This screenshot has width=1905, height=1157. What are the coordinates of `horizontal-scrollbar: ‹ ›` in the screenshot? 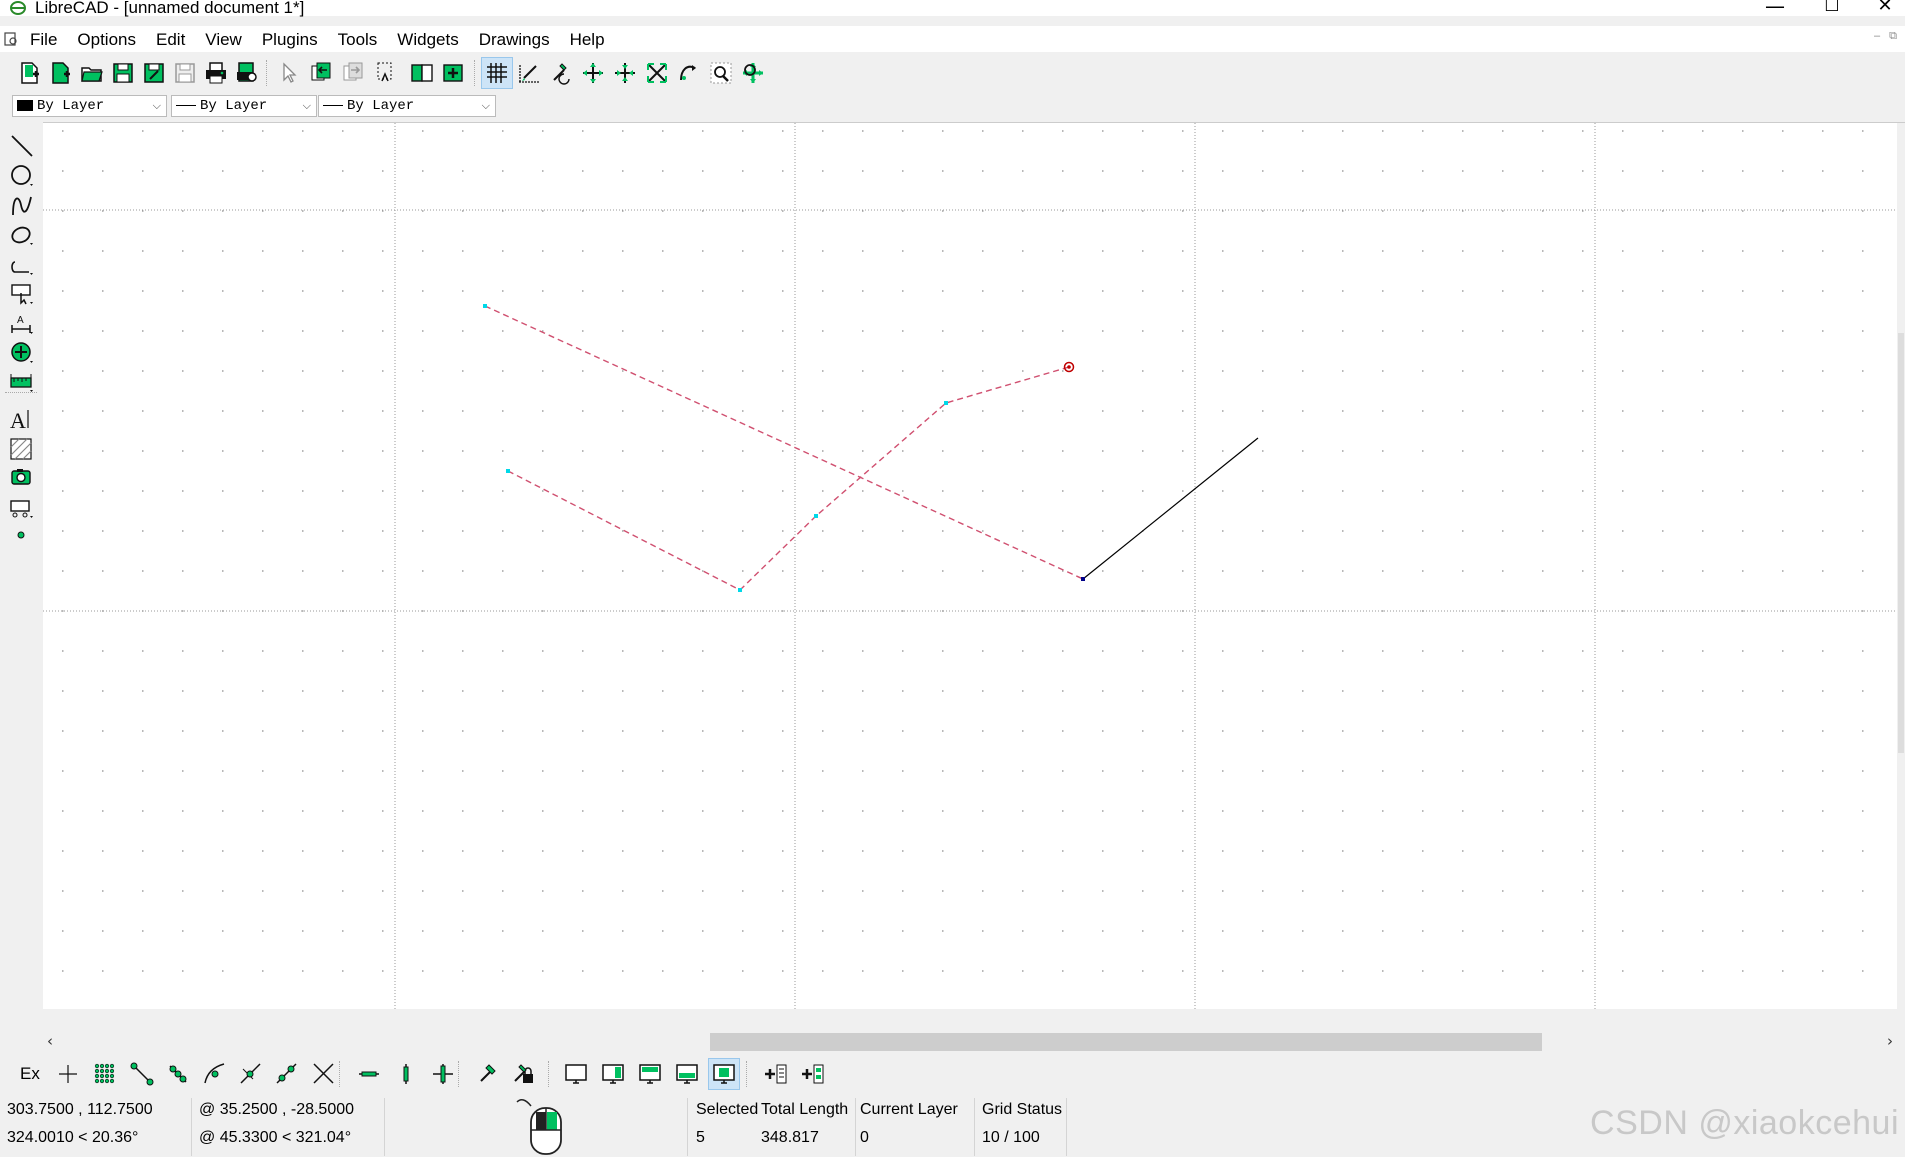 It's located at (974, 1042).